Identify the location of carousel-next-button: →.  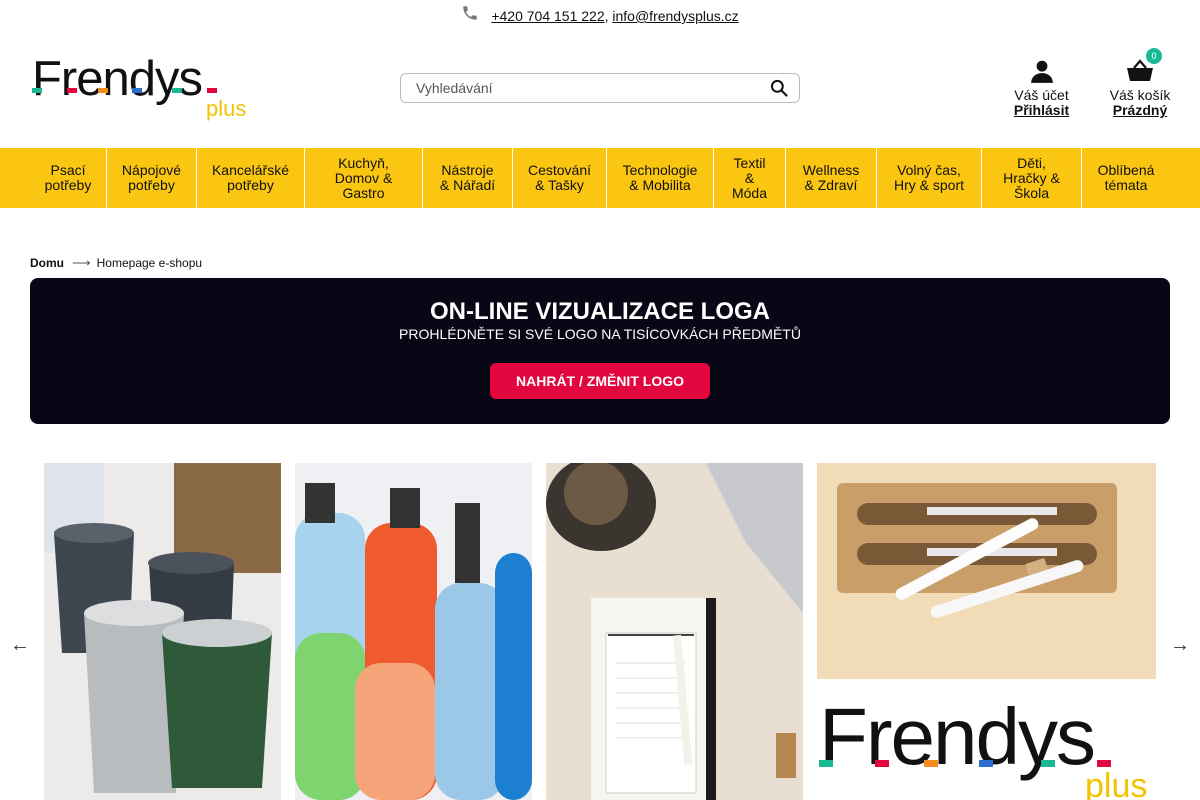
(1180, 645).